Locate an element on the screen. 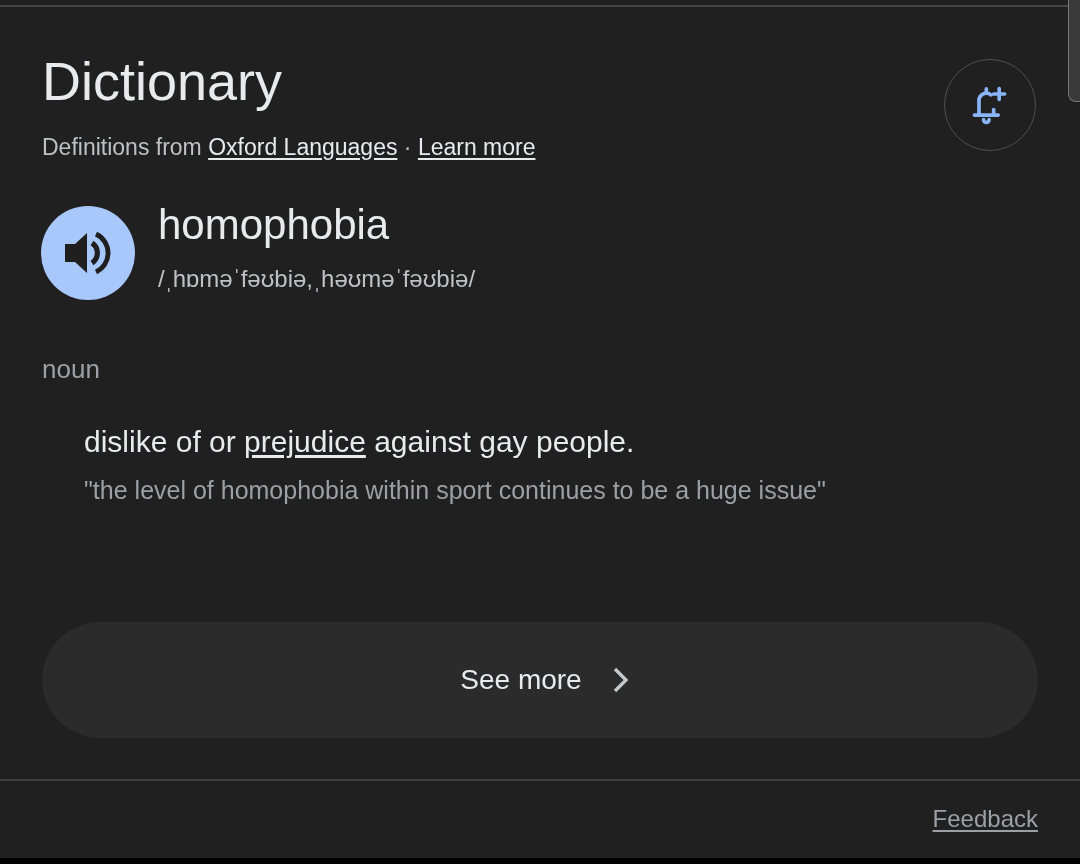  word-link: prejudice is located at coordinates (305, 441).